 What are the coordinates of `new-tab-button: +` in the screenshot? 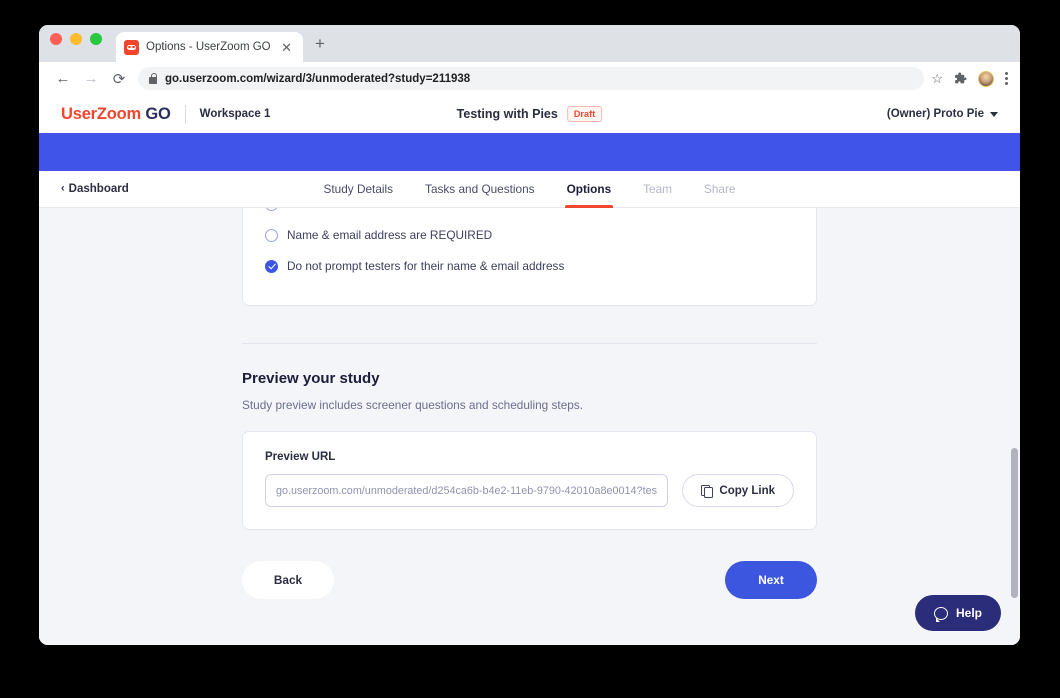 It's located at (320, 48).